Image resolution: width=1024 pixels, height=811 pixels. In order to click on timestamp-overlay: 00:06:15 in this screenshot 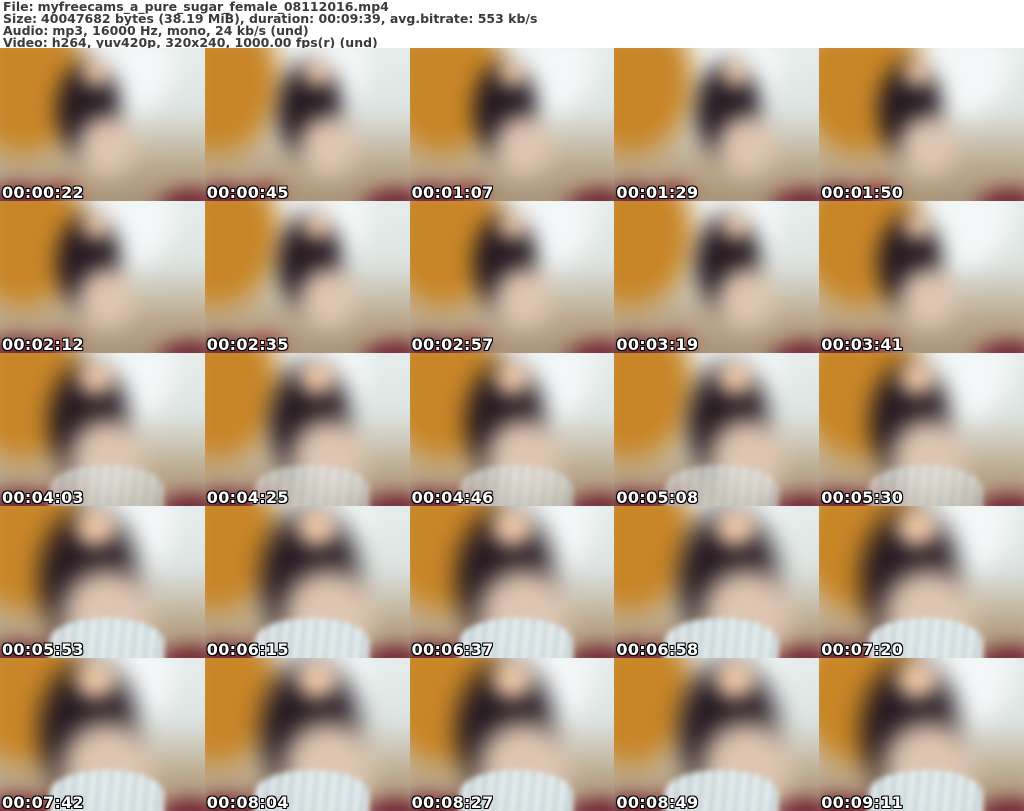, I will do `click(247, 649)`.